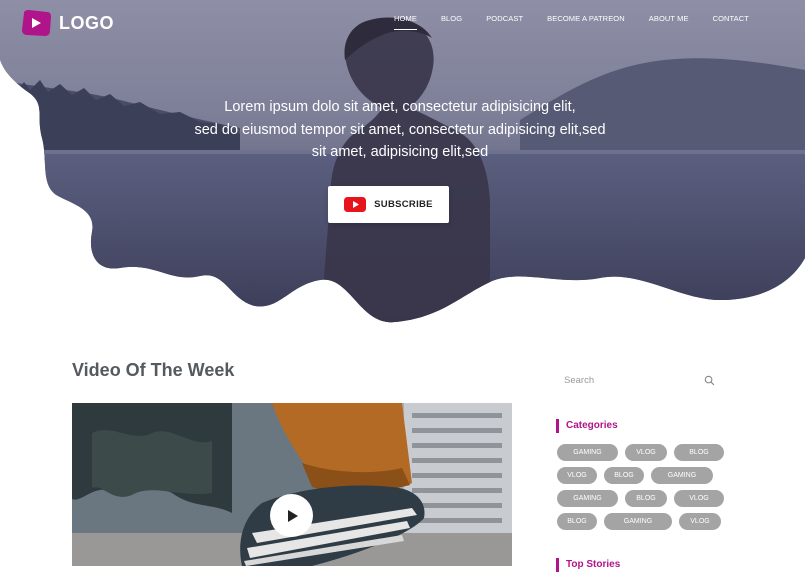  I want to click on nav-podcast: PODCAST, so click(504, 19).